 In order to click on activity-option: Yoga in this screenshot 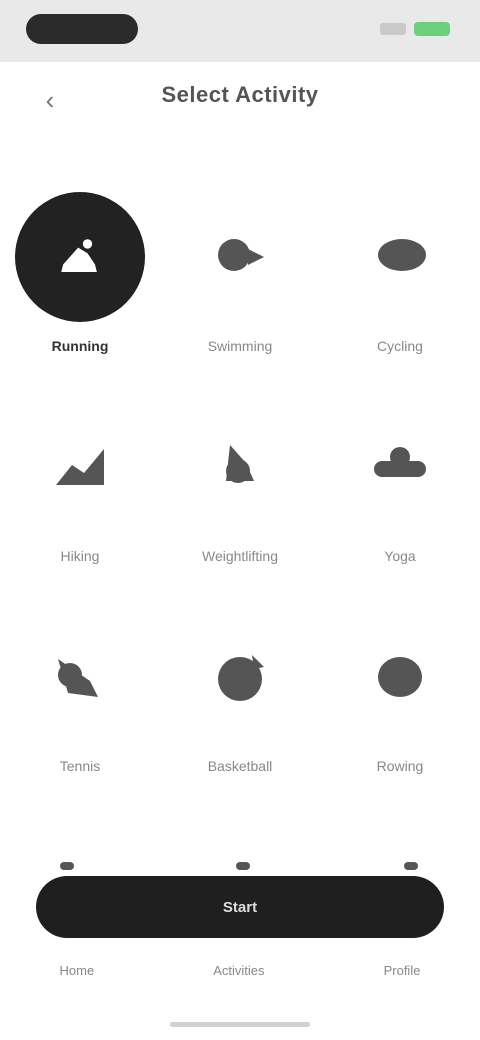, I will do `click(400, 490)`.